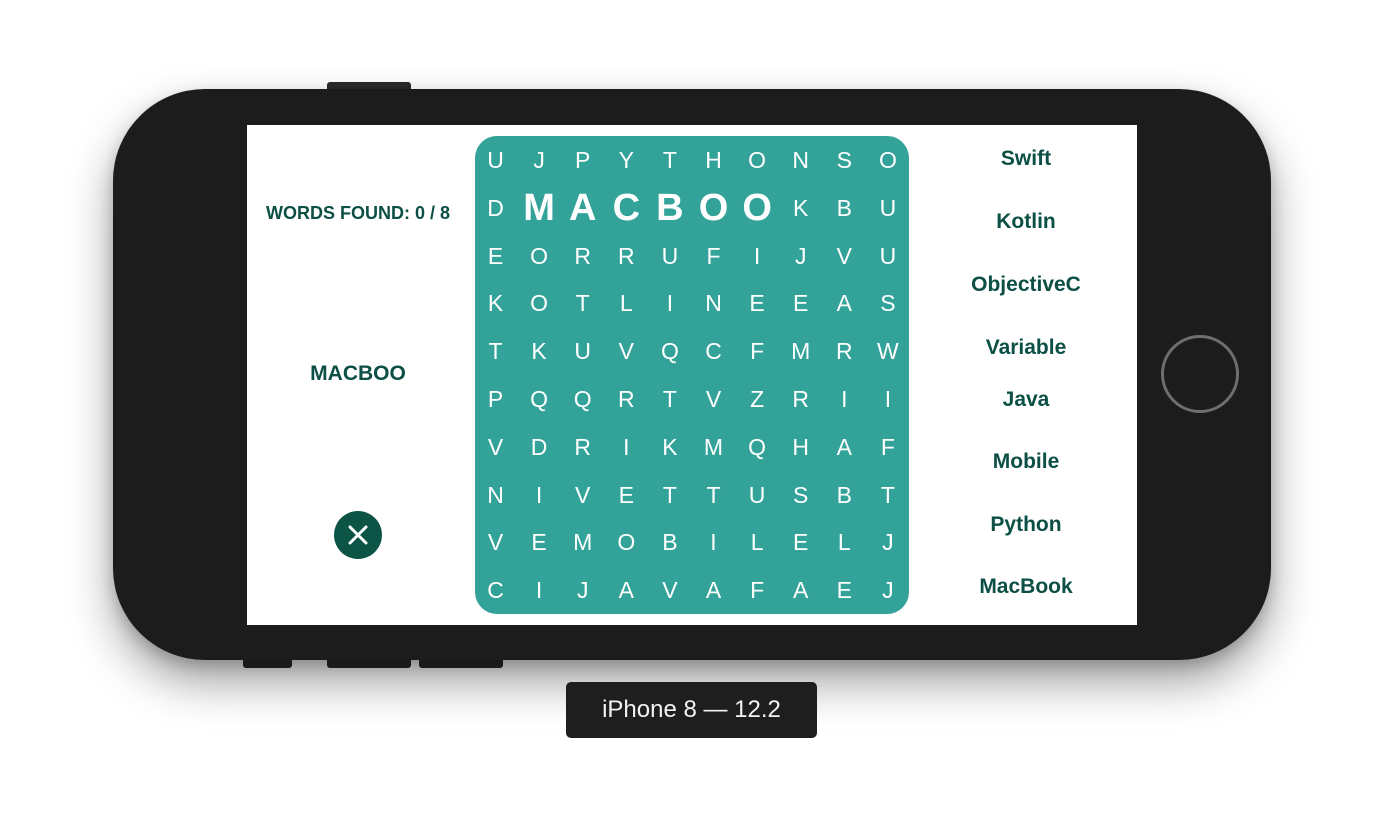  Describe the element at coordinates (1200, 374) in the screenshot. I see `home-button` at that location.